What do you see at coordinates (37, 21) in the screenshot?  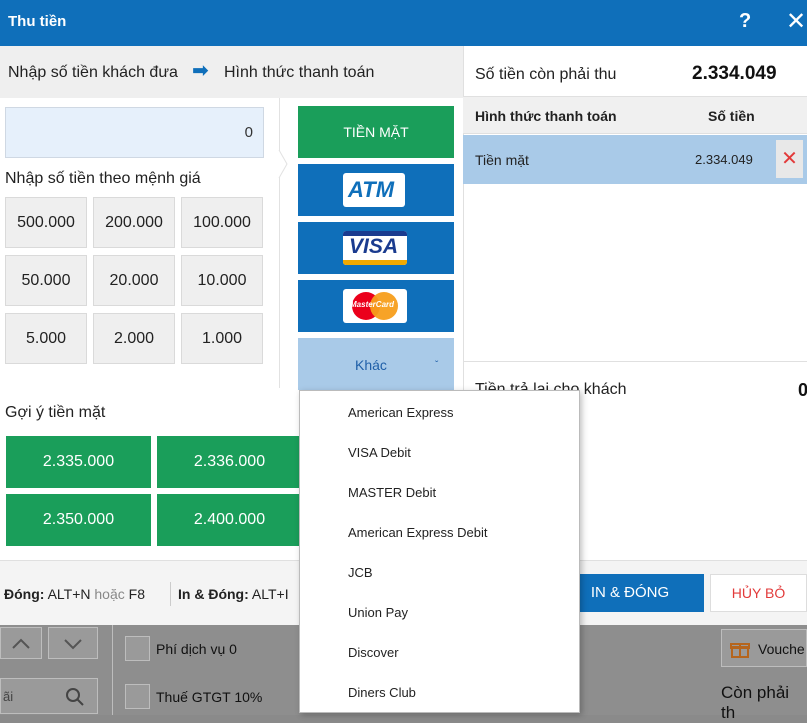 I see `window-title: Thu tiền` at bounding box center [37, 21].